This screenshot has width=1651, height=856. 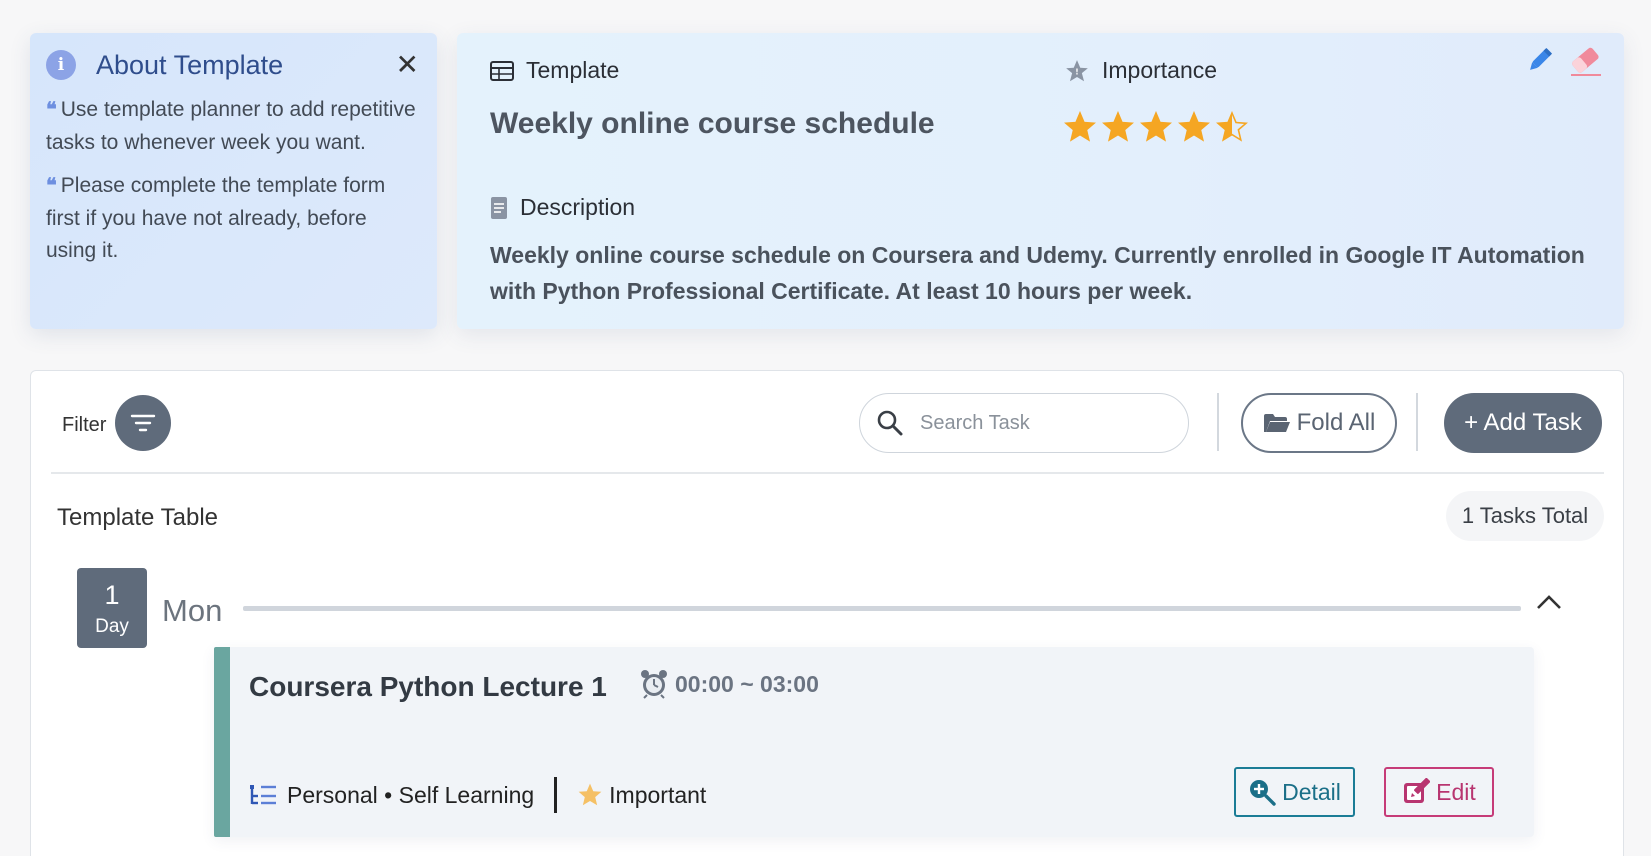 I want to click on template-label: Template, so click(x=573, y=70).